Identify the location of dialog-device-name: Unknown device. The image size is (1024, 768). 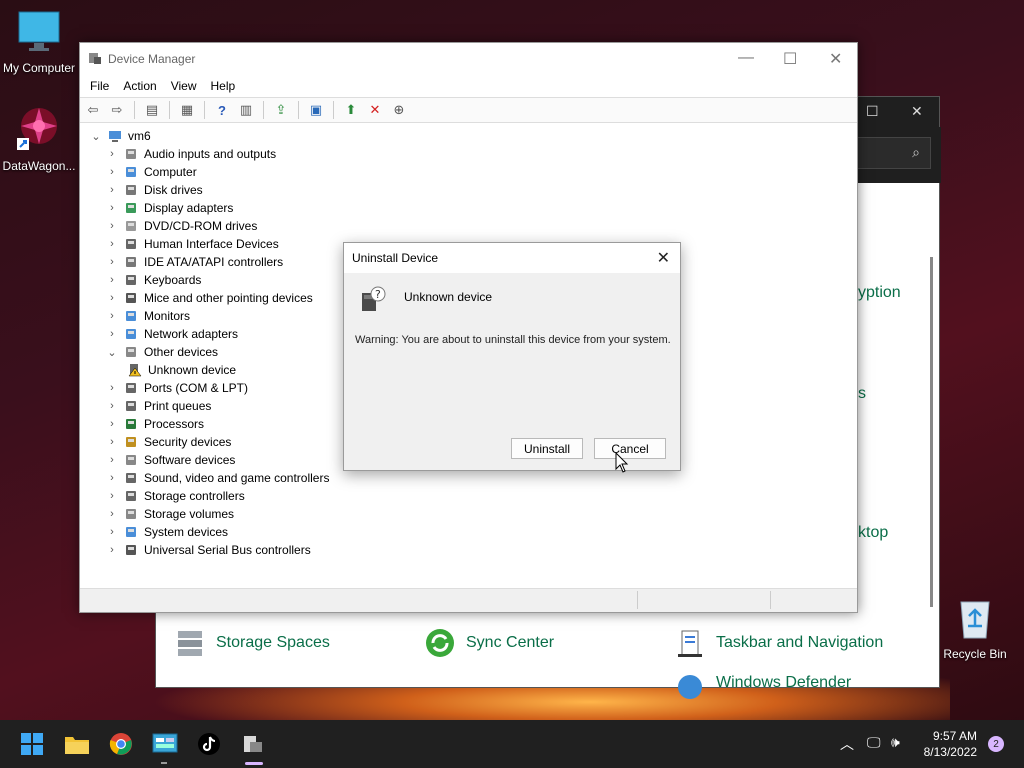
(448, 297).